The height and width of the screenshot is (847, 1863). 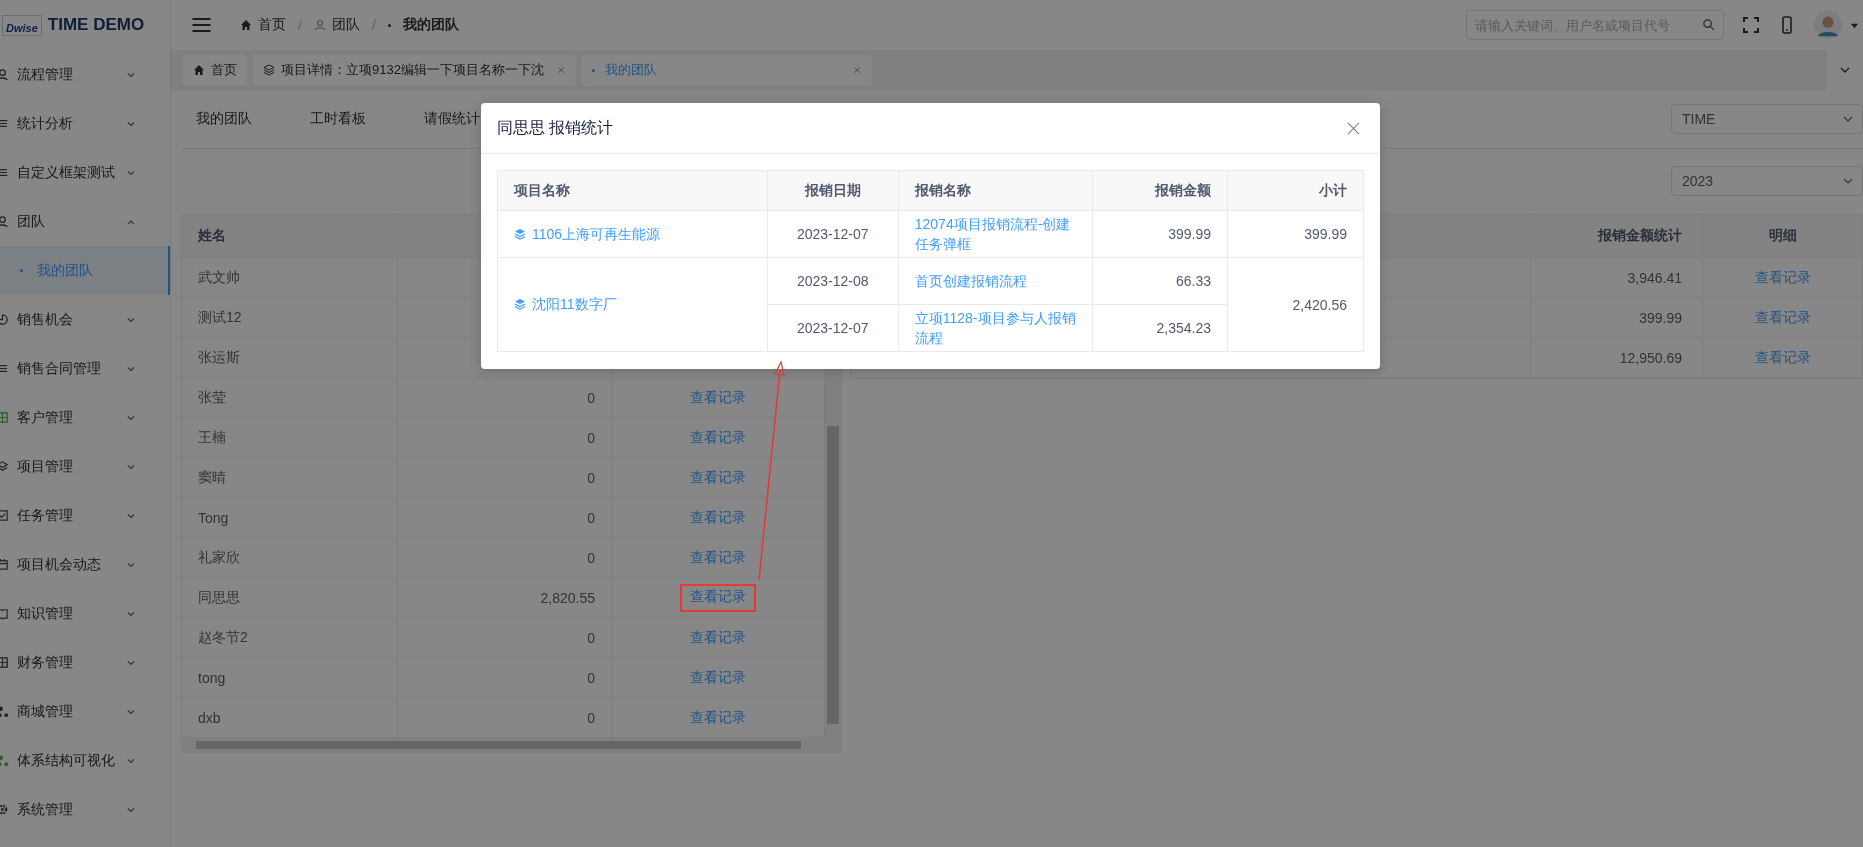 I want to click on table-cell: 测试12, so click(x=290, y=317).